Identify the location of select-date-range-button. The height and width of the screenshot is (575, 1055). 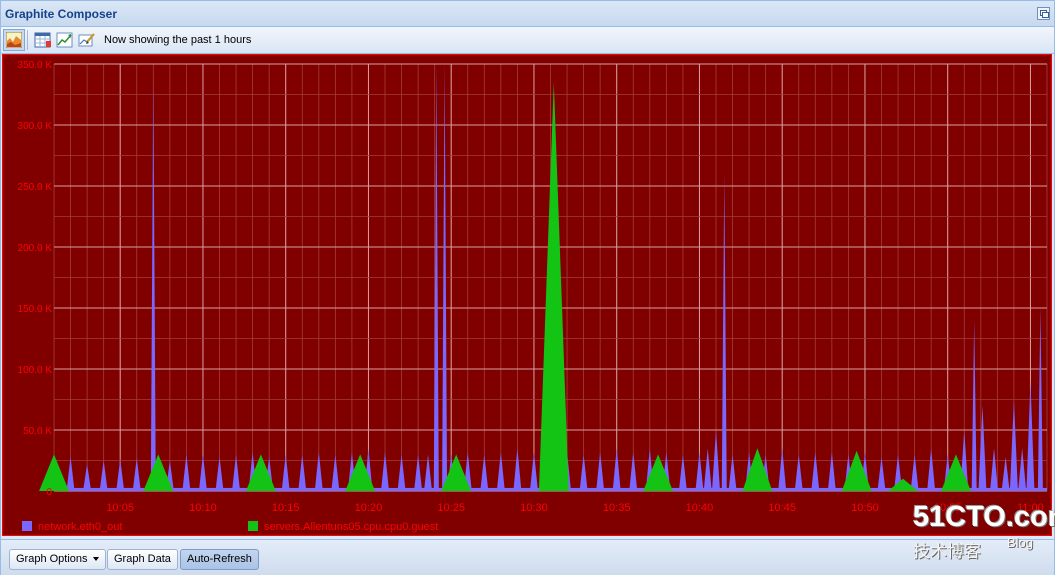
(42, 40).